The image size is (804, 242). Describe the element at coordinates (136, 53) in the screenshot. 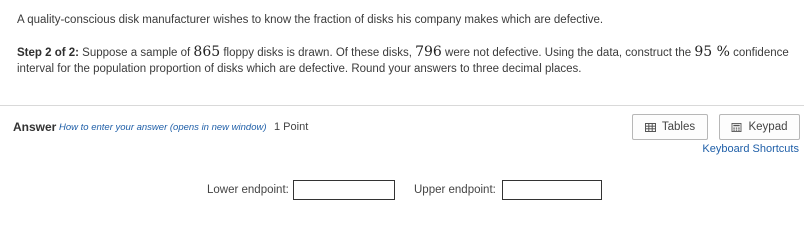

I see `step-text-1: Suppose a sample of` at that location.